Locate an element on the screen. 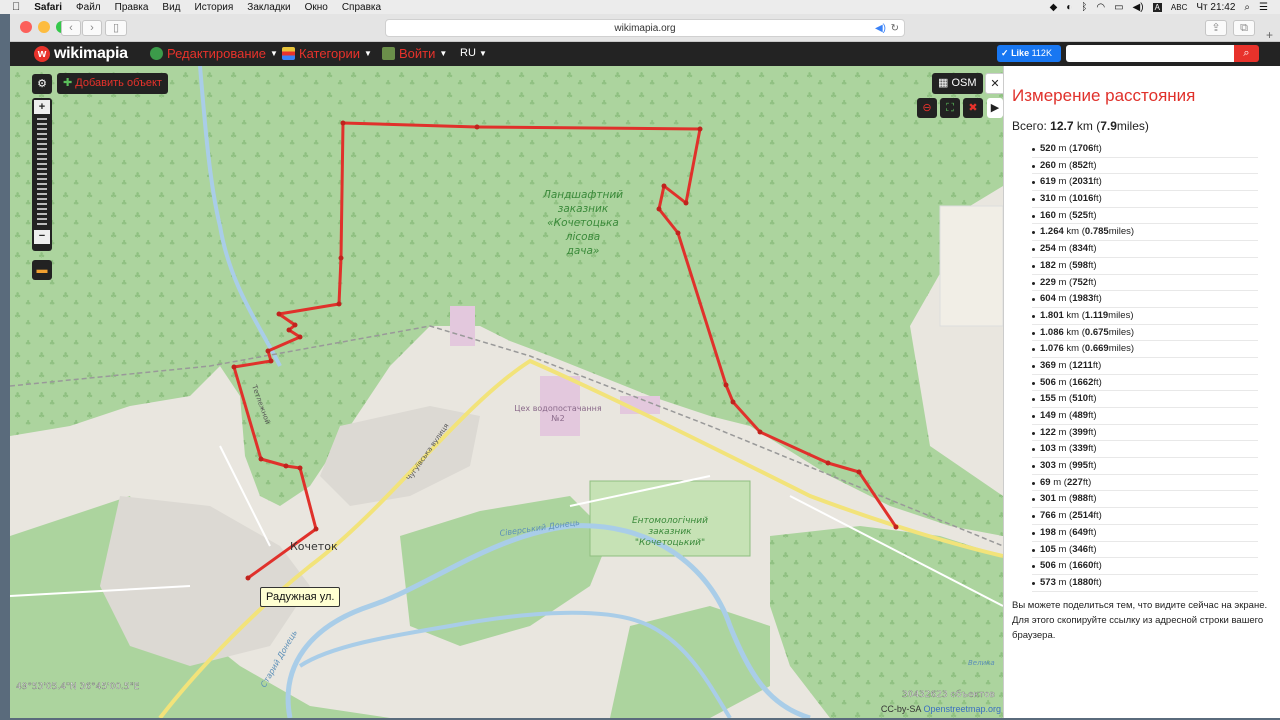  menu-edit-mode: Редактирование ▼ is located at coordinates (214, 53).